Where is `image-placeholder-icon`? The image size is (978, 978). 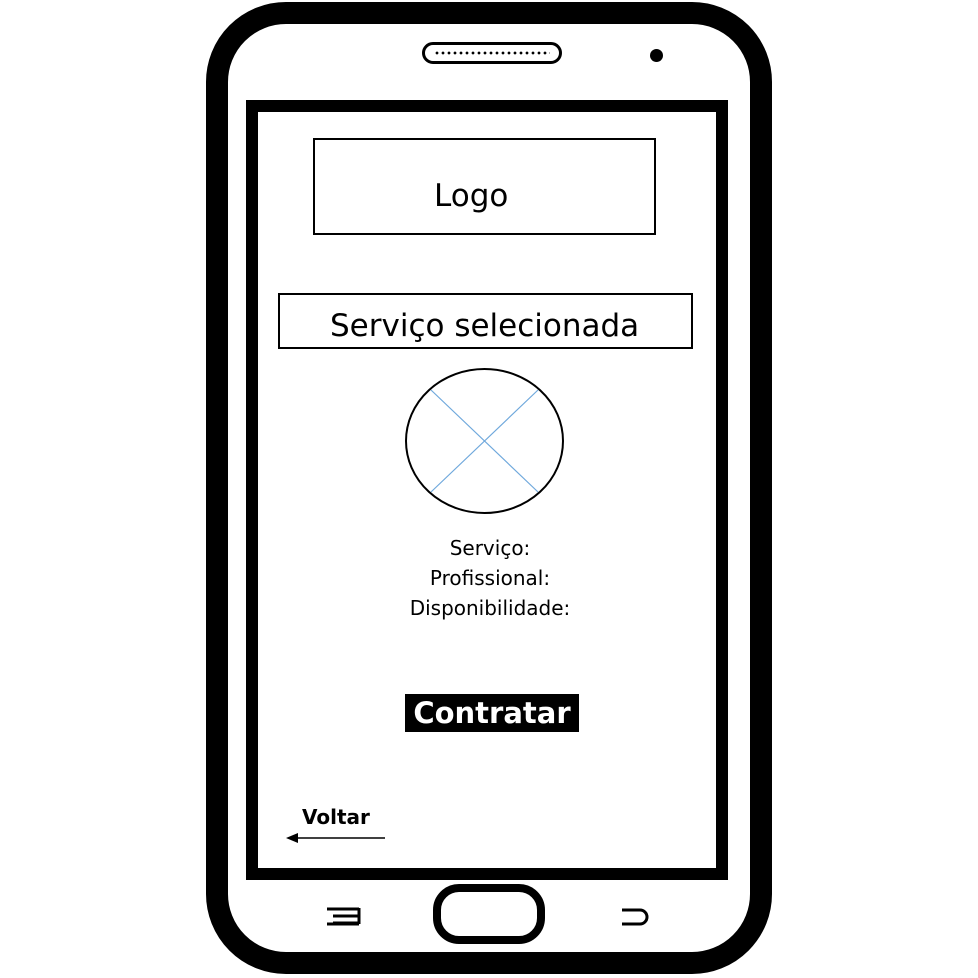
image-placeholder-icon is located at coordinates (484, 441).